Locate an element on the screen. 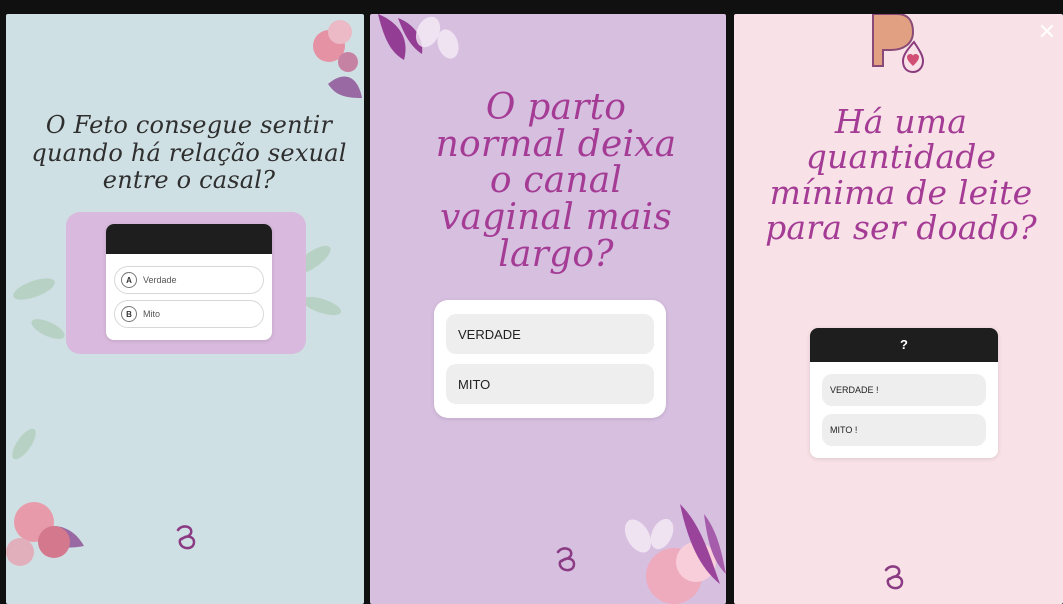 The image size is (1063, 604). quiz-option-b: B Mito is located at coordinates (189, 314).